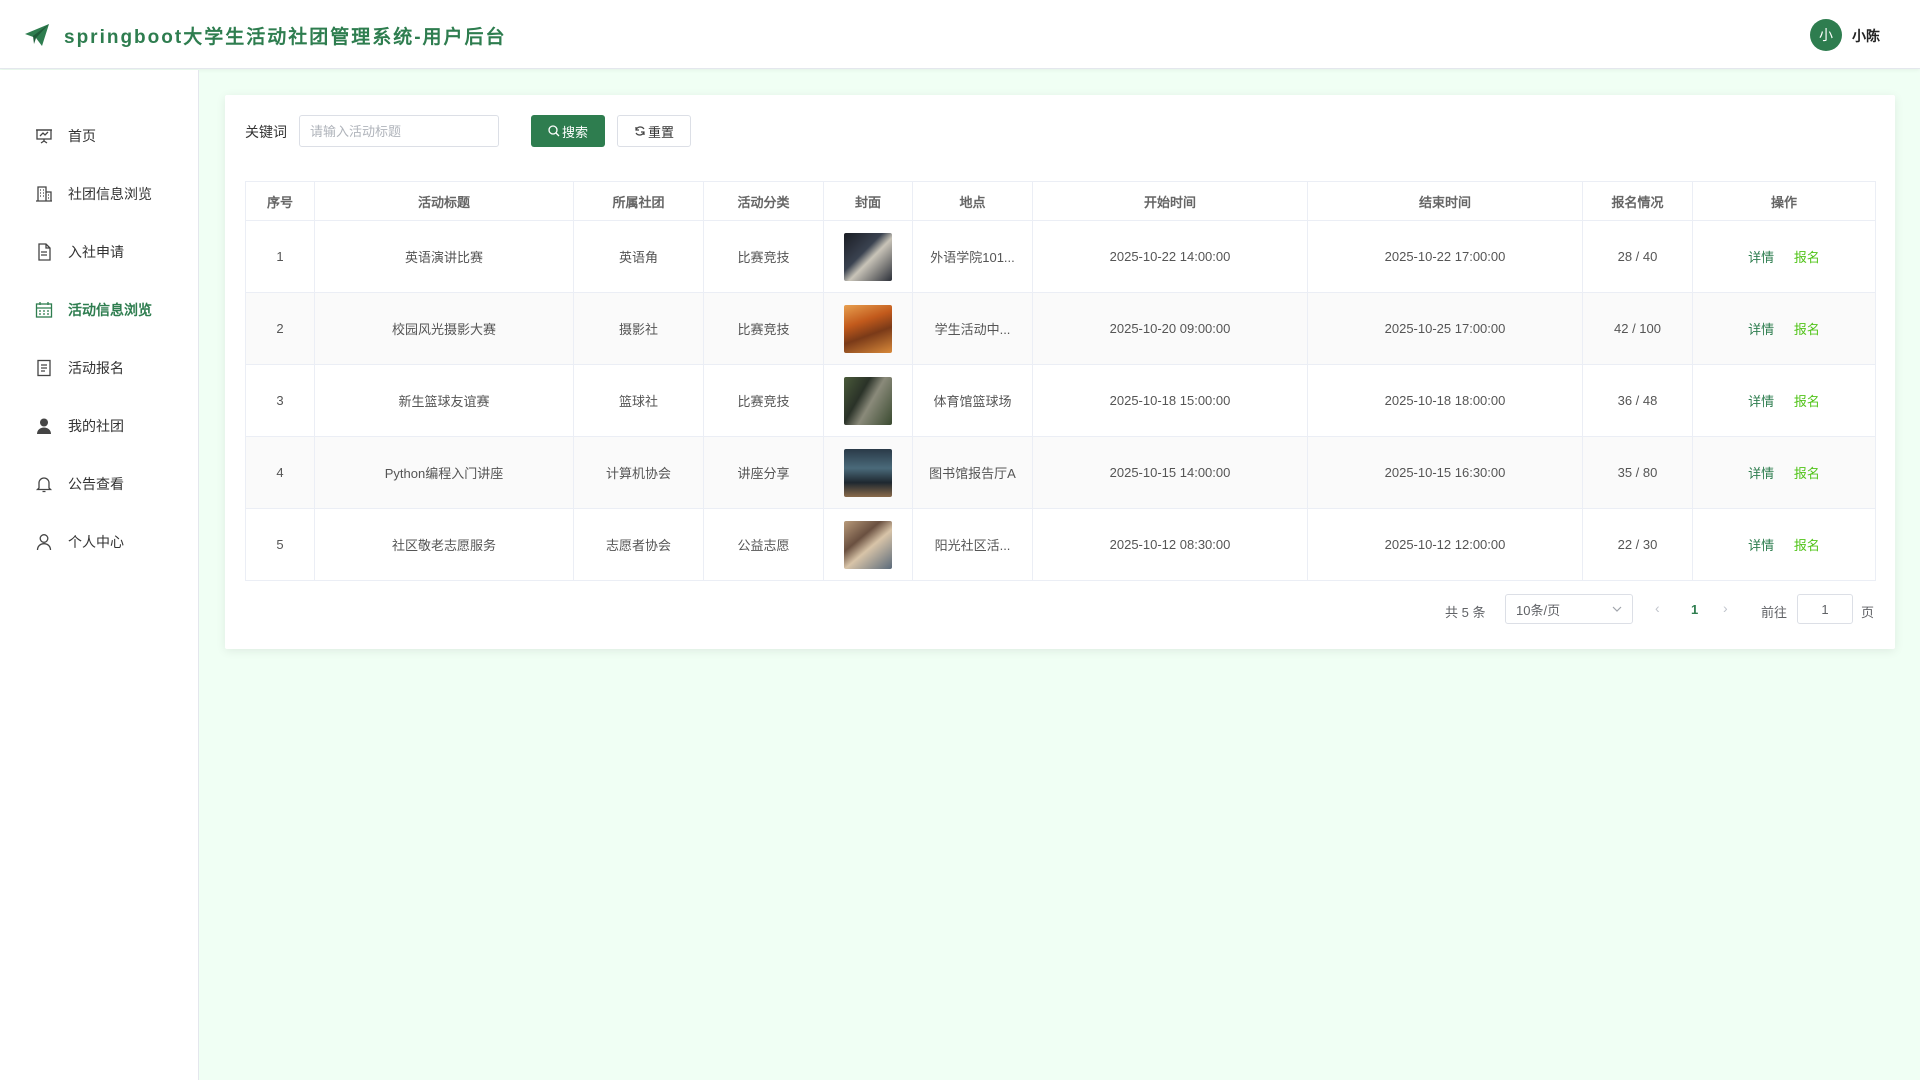 Image resolution: width=1920 pixels, height=1080 pixels. Describe the element at coordinates (1569, 609) in the screenshot. I see `page-size-select: 10条/页` at that location.